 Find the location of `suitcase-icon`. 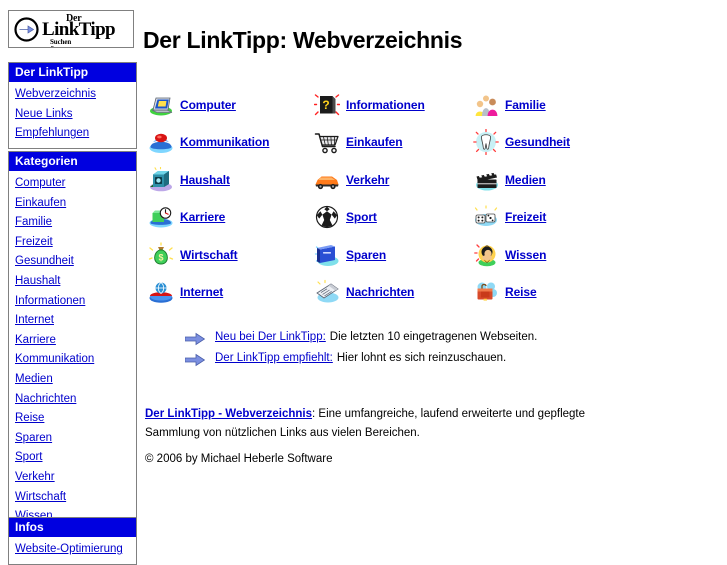

suitcase-icon is located at coordinates (486, 292).